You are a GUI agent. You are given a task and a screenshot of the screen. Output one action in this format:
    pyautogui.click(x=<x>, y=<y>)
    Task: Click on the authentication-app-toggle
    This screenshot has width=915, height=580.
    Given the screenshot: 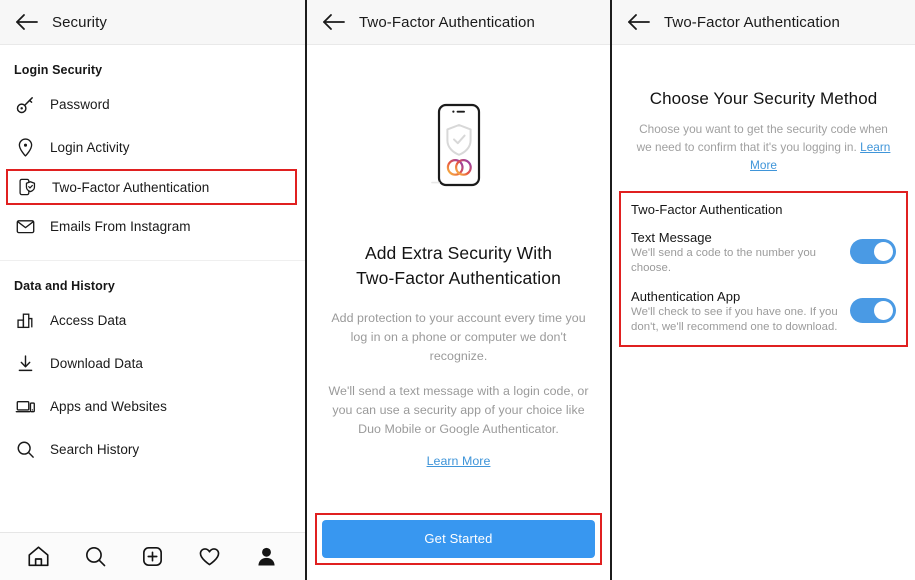 What is the action you would take?
    pyautogui.click(x=873, y=310)
    